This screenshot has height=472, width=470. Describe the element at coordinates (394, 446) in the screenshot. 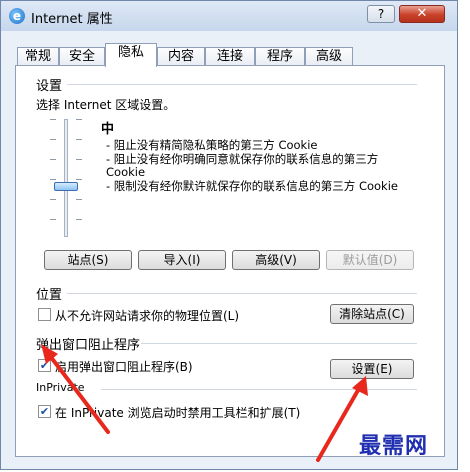

I see `watermark-text: 最需网` at that location.